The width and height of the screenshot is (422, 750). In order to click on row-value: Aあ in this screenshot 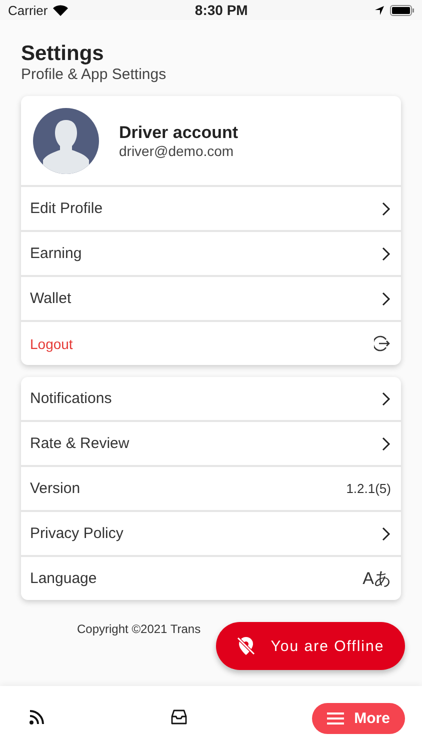, I will do `click(376, 579)`.